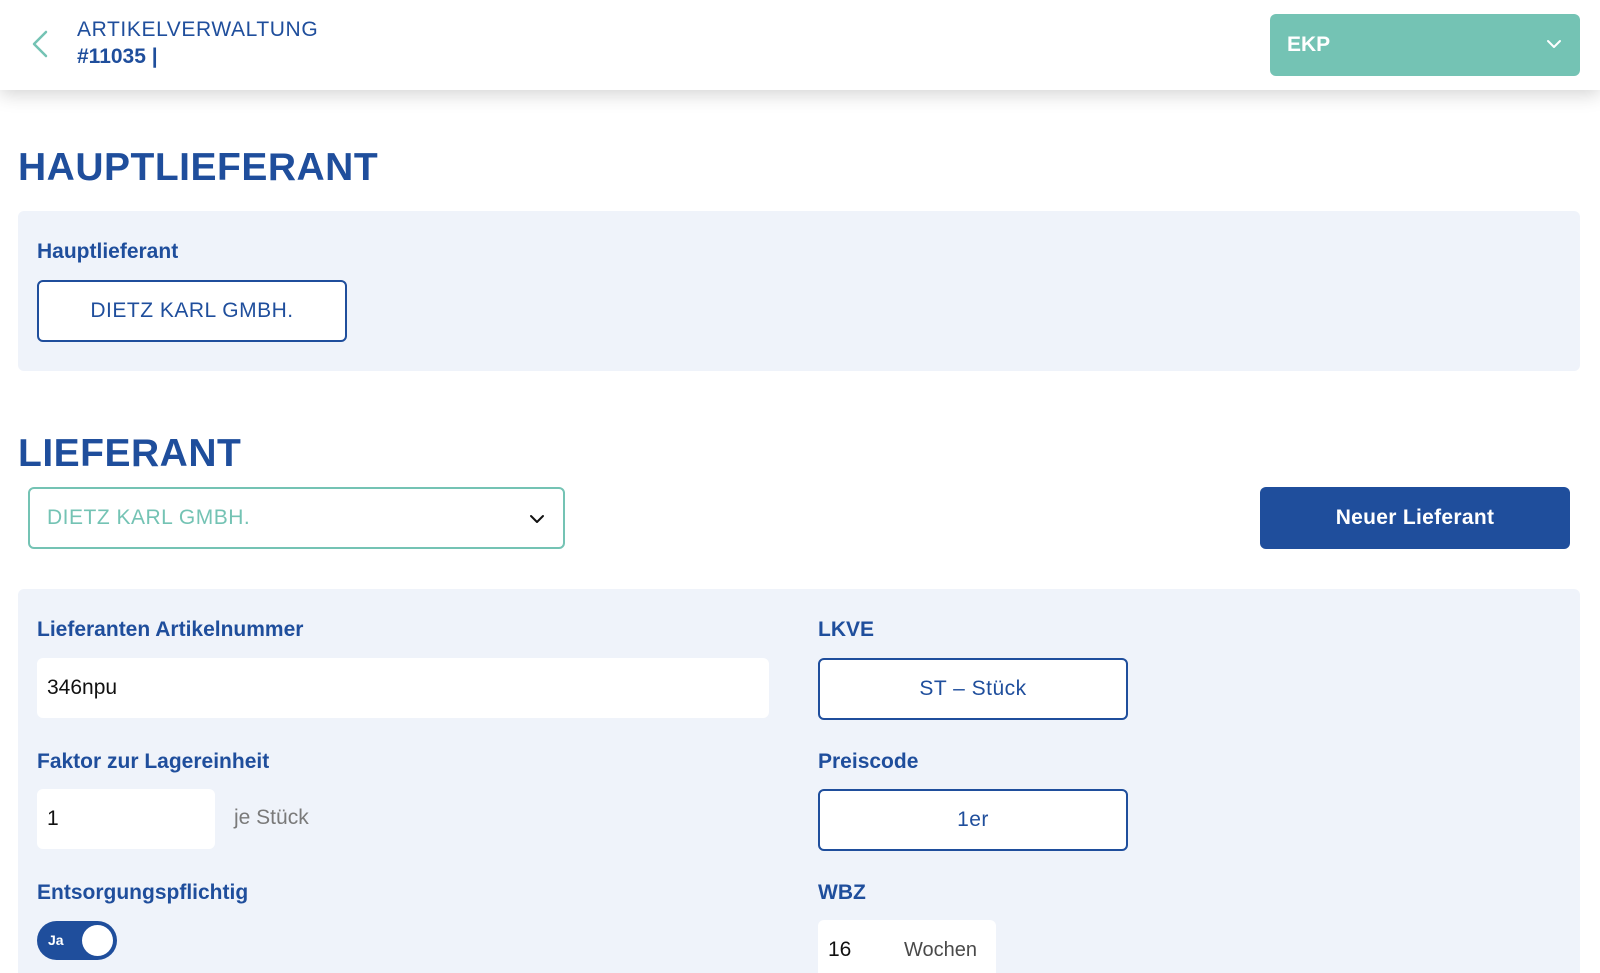  What do you see at coordinates (117, 56) in the screenshot?
I see `article-number: #11035 |` at bounding box center [117, 56].